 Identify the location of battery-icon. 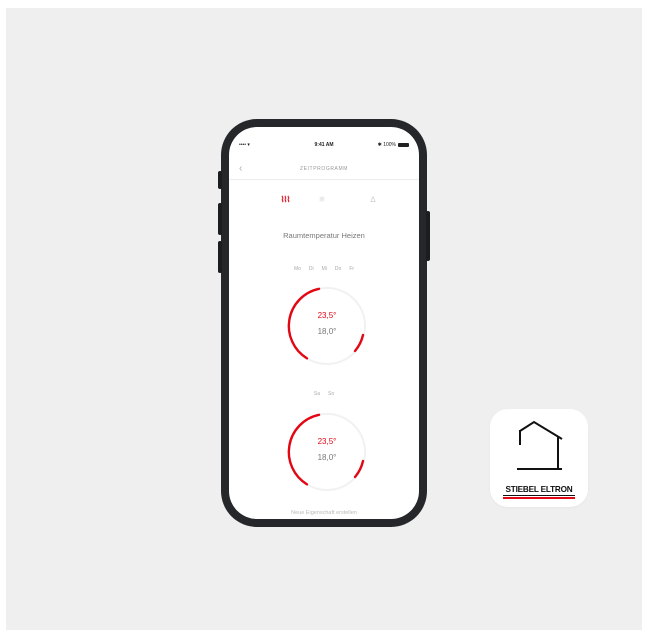
(403, 144).